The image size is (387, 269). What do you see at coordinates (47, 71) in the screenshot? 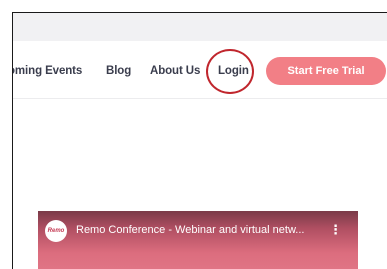
I see `nav-upcoming-events: oming Events` at bounding box center [47, 71].